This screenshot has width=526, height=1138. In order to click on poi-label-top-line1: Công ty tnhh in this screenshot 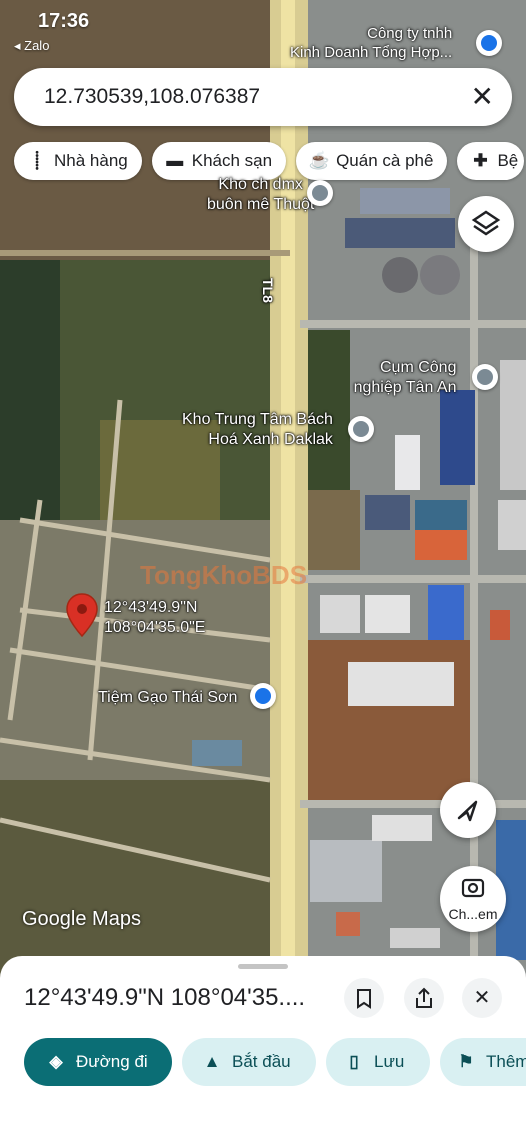, I will do `click(410, 33)`.